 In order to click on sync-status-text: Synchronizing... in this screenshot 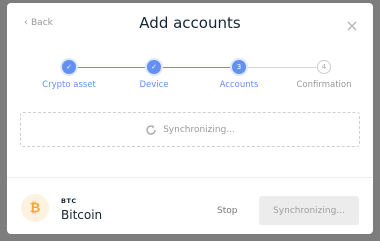, I will do `click(199, 129)`.